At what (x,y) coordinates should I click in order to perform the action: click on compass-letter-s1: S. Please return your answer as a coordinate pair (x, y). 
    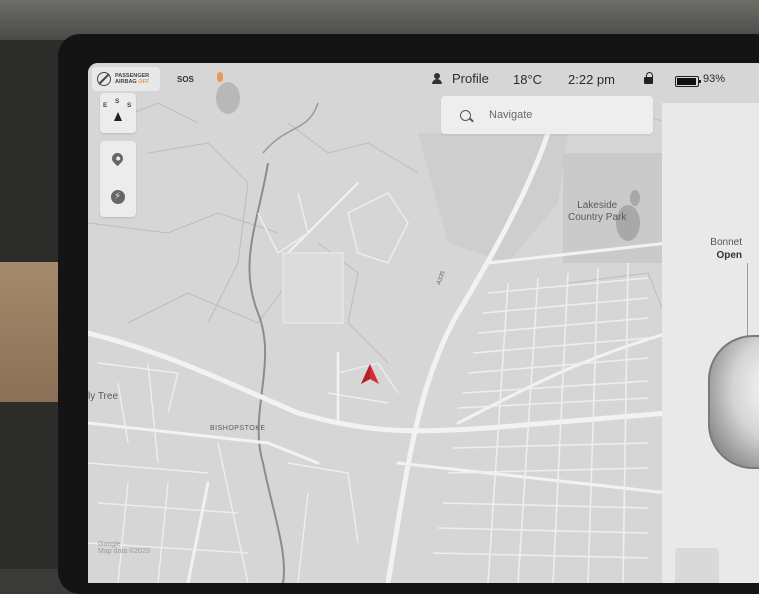
    Looking at the image, I should click on (117, 101).